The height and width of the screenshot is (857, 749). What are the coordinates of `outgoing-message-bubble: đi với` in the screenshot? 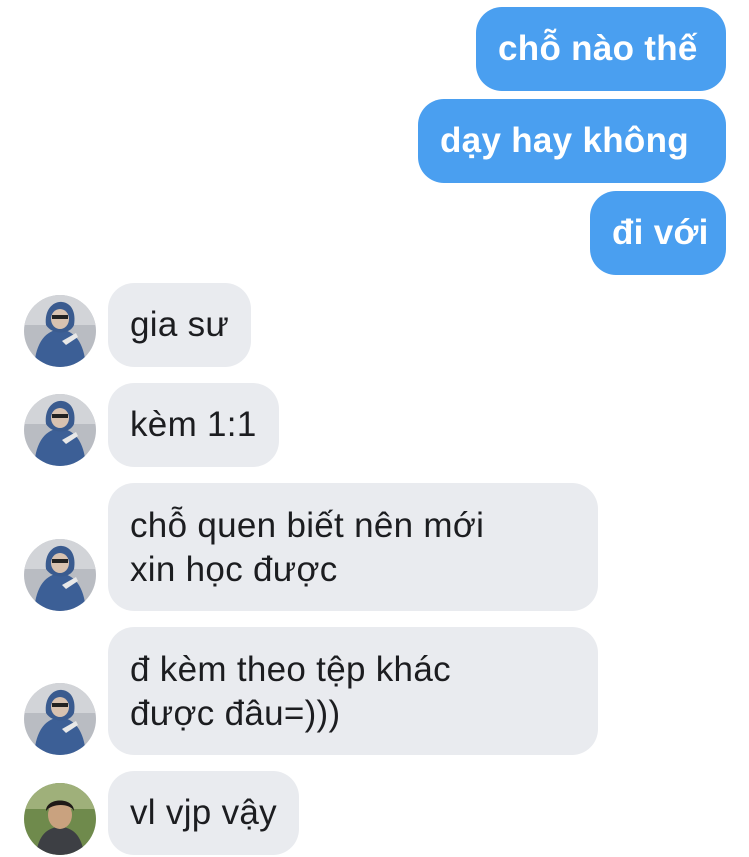 It's located at (658, 233).